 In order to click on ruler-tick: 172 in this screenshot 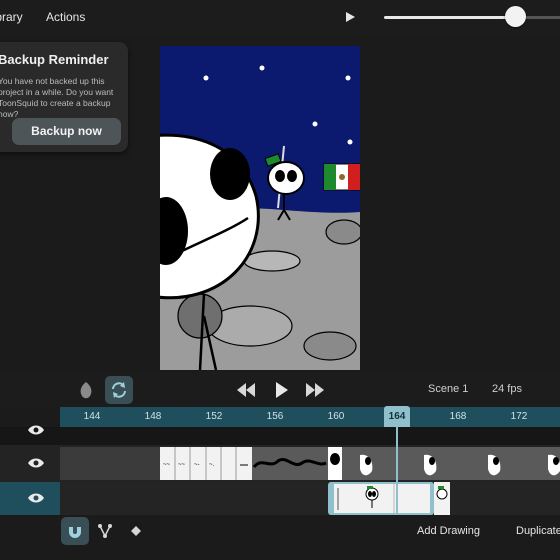, I will do `click(519, 416)`.